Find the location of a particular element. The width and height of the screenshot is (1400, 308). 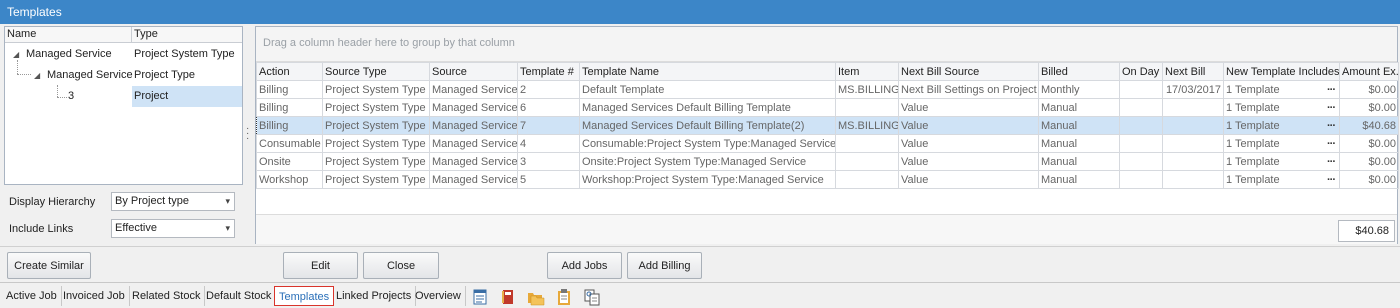

cell-action: Onsite is located at coordinates (289, 161).